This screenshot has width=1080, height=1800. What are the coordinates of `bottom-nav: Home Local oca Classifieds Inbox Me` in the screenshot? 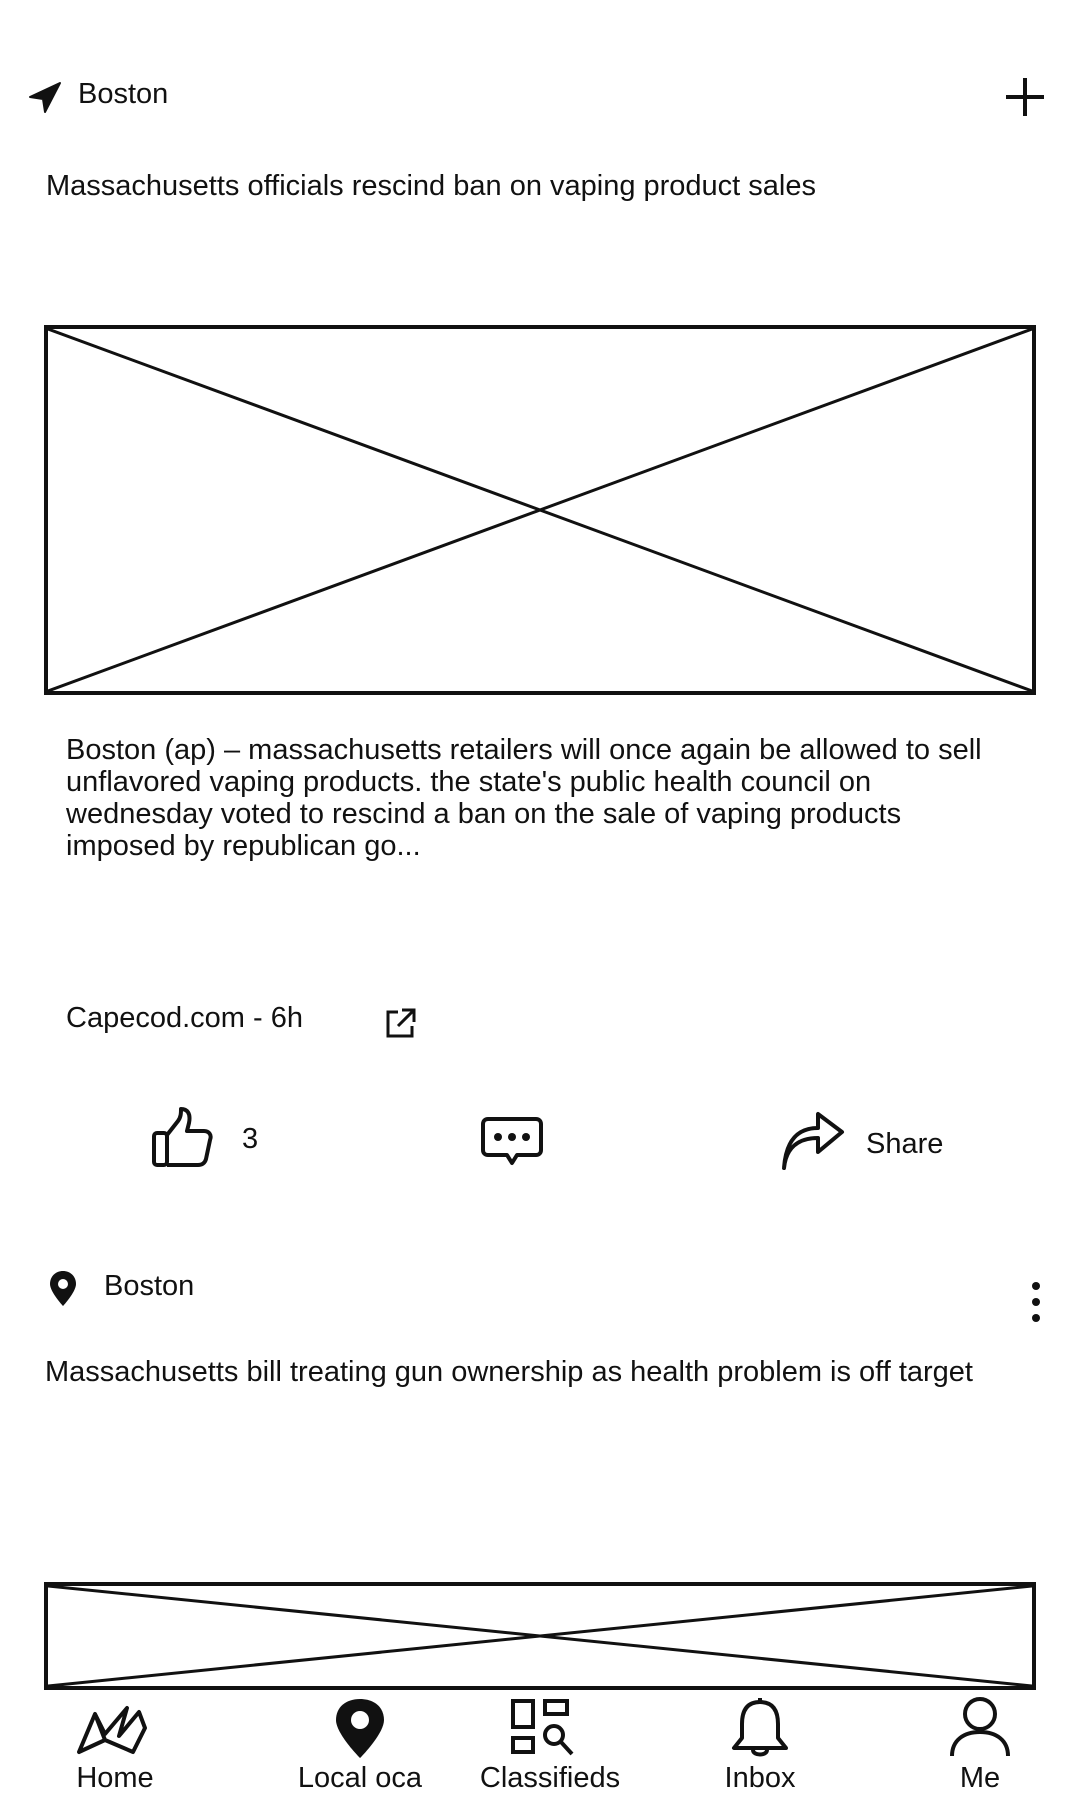 It's located at (540, 1745).